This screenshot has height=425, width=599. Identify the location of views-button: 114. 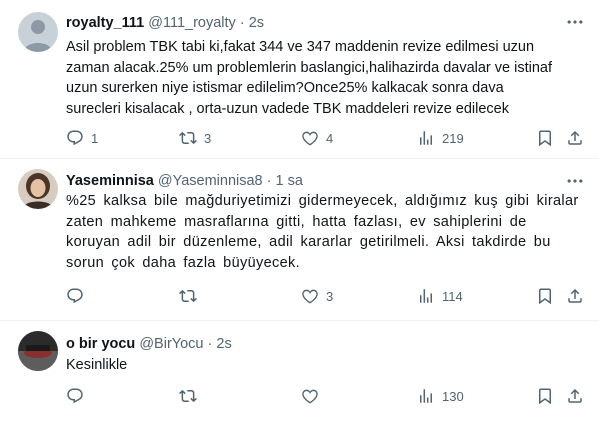
(440, 296).